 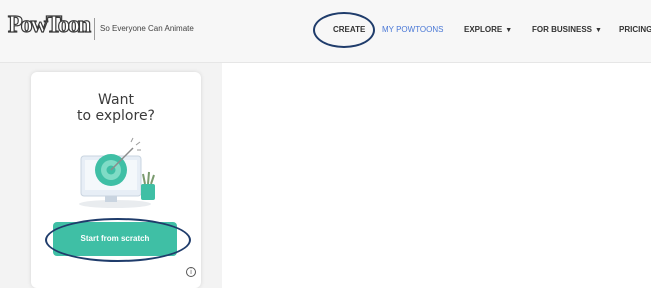 I want to click on logo-divider, so click(x=94, y=29).